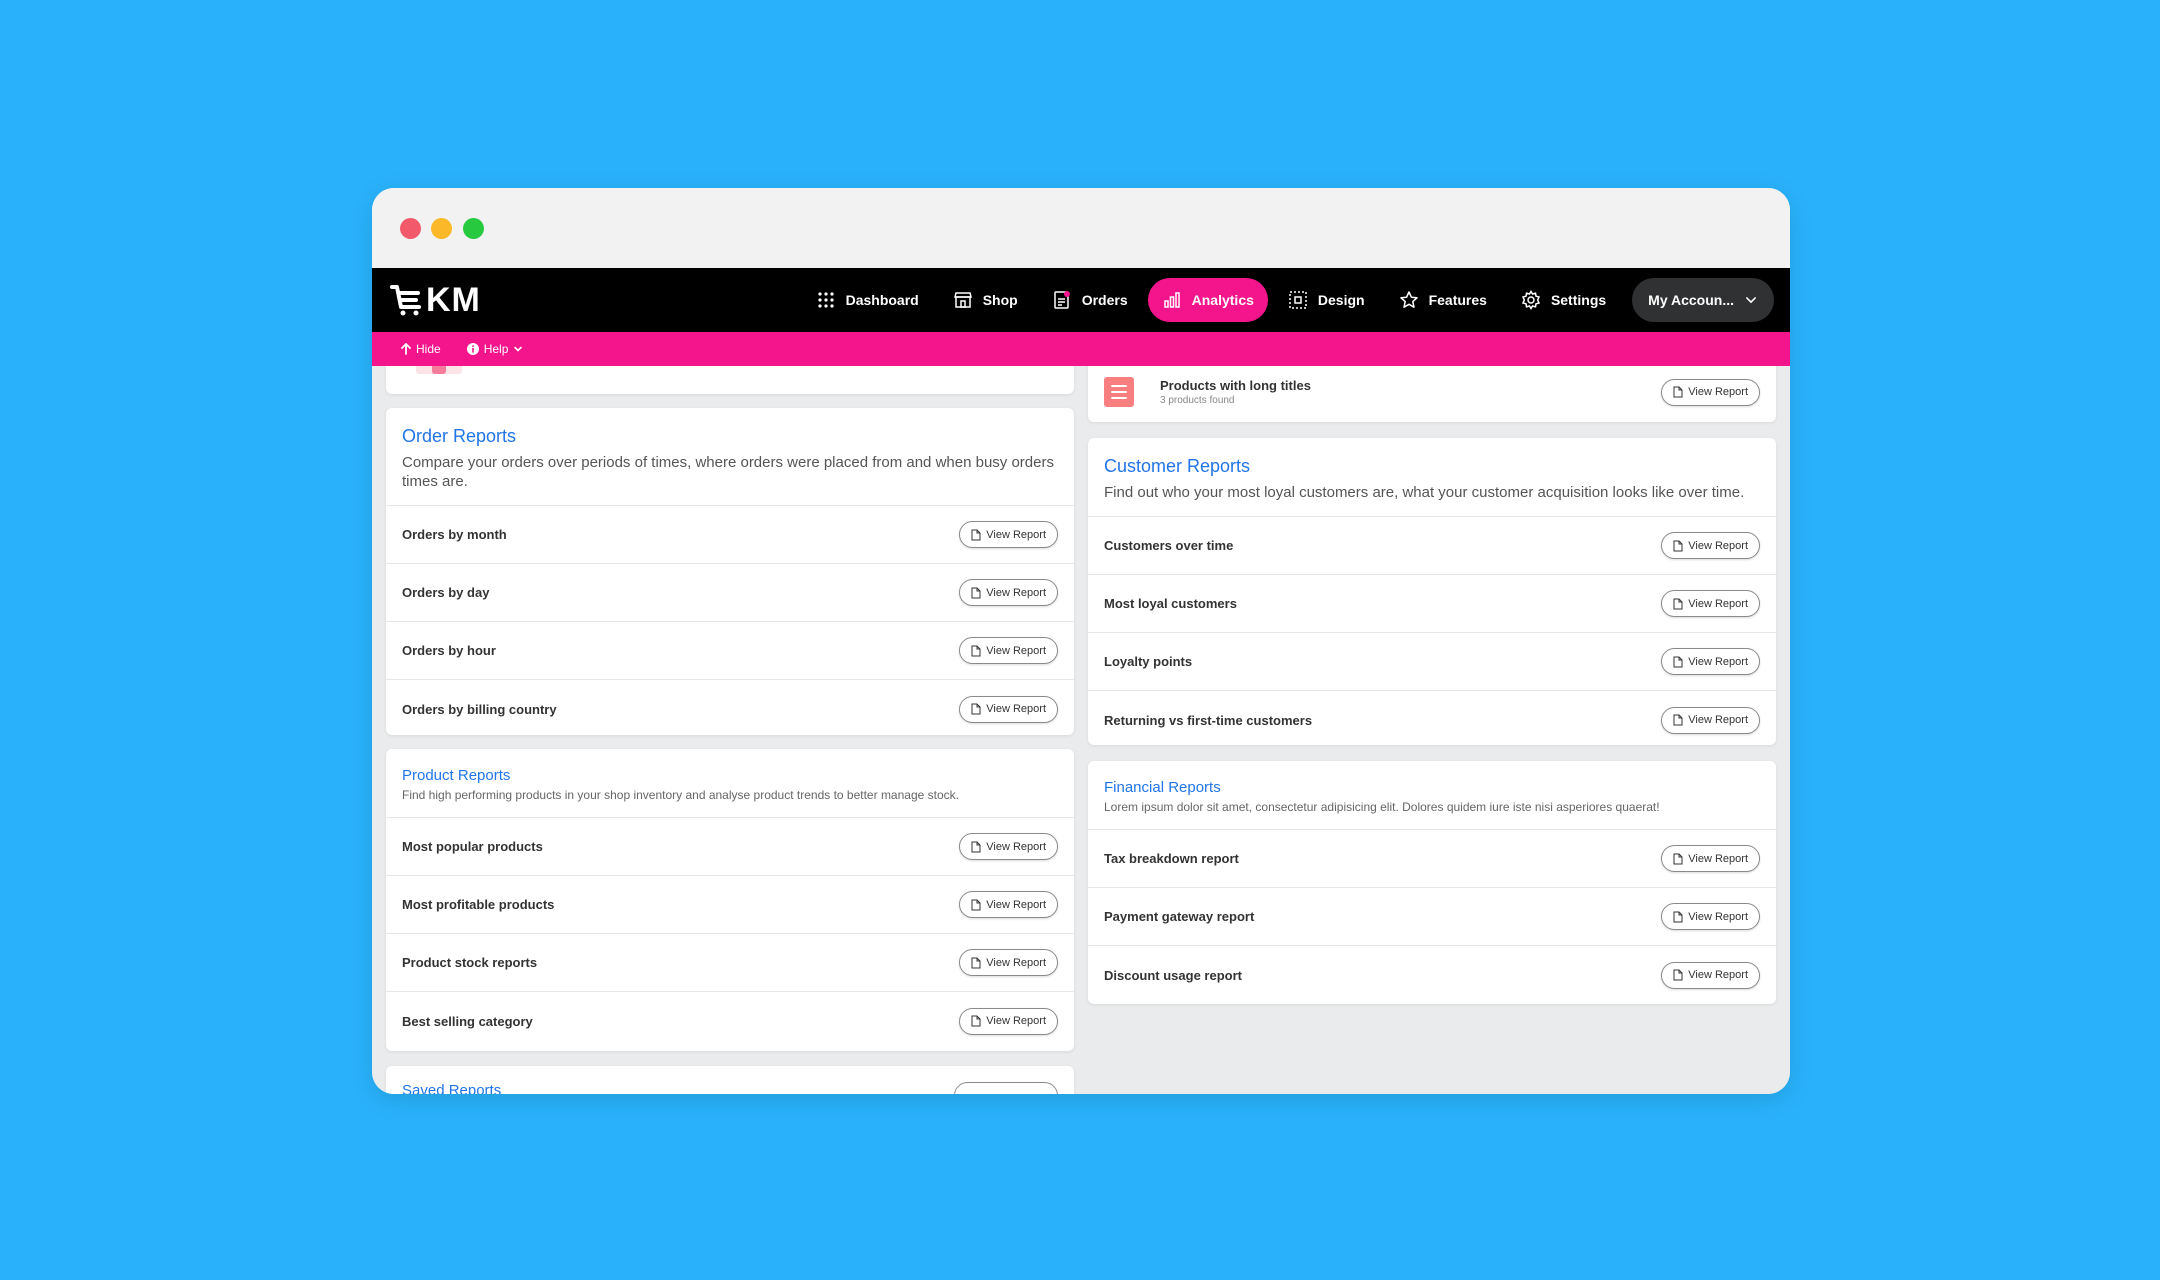 The width and height of the screenshot is (2160, 1280). What do you see at coordinates (1090, 300) in the screenshot?
I see `nav-orders: Orders` at bounding box center [1090, 300].